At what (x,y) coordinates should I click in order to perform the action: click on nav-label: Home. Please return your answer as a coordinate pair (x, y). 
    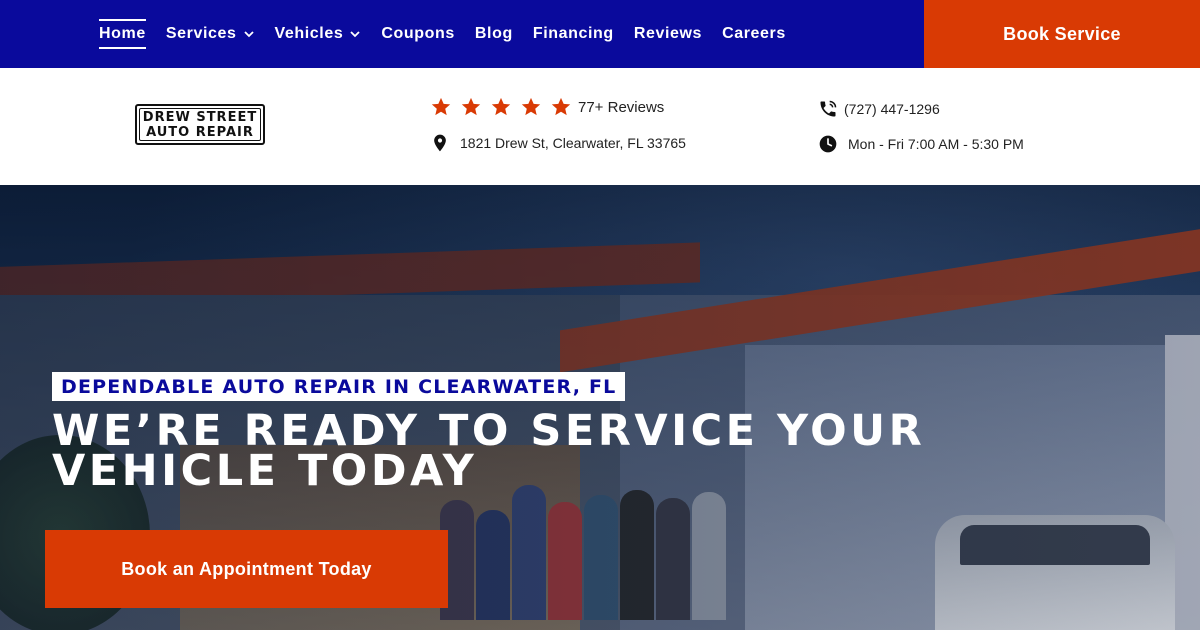
    Looking at the image, I should click on (122, 33).